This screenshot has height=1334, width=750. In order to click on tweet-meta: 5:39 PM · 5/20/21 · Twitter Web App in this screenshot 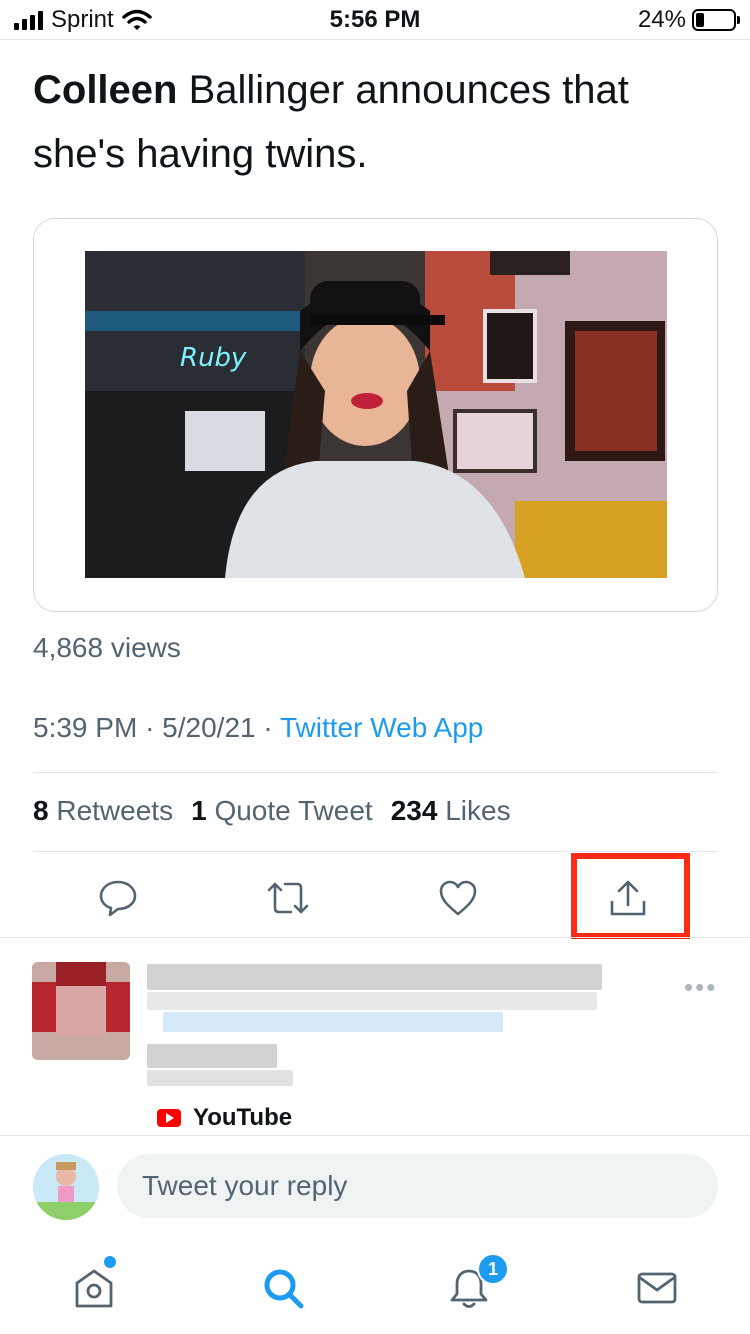, I will do `click(258, 728)`.